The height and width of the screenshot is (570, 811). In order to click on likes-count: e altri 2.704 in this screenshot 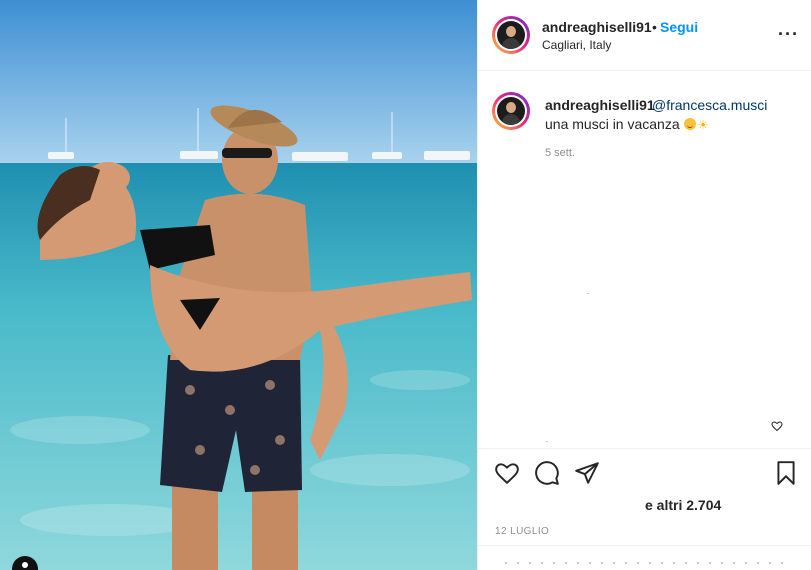, I will do `click(683, 505)`.